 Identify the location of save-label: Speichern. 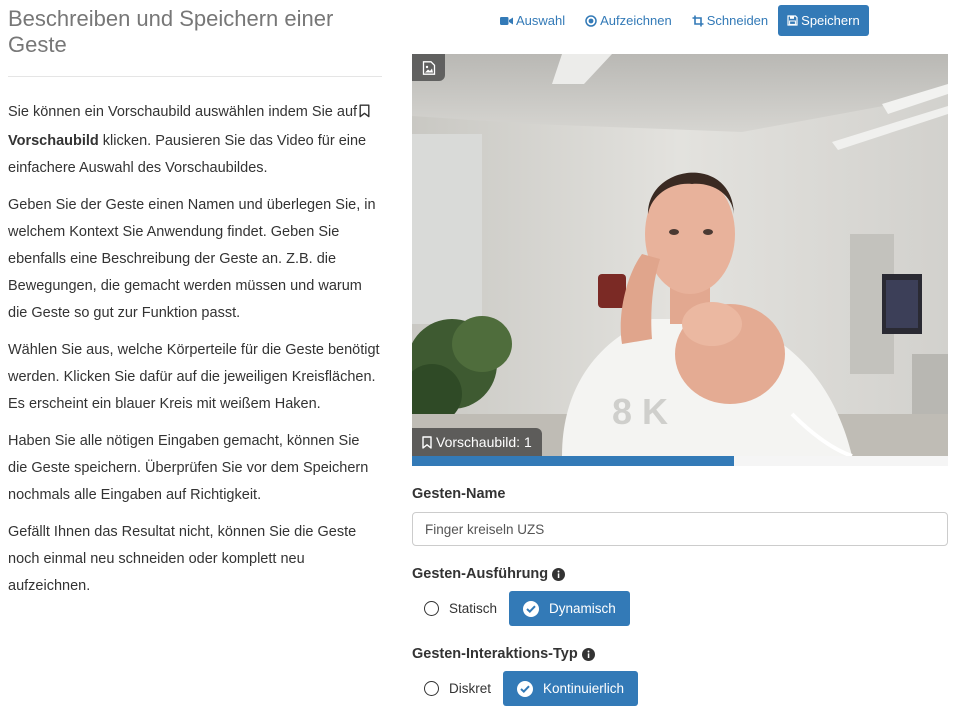
(830, 20).